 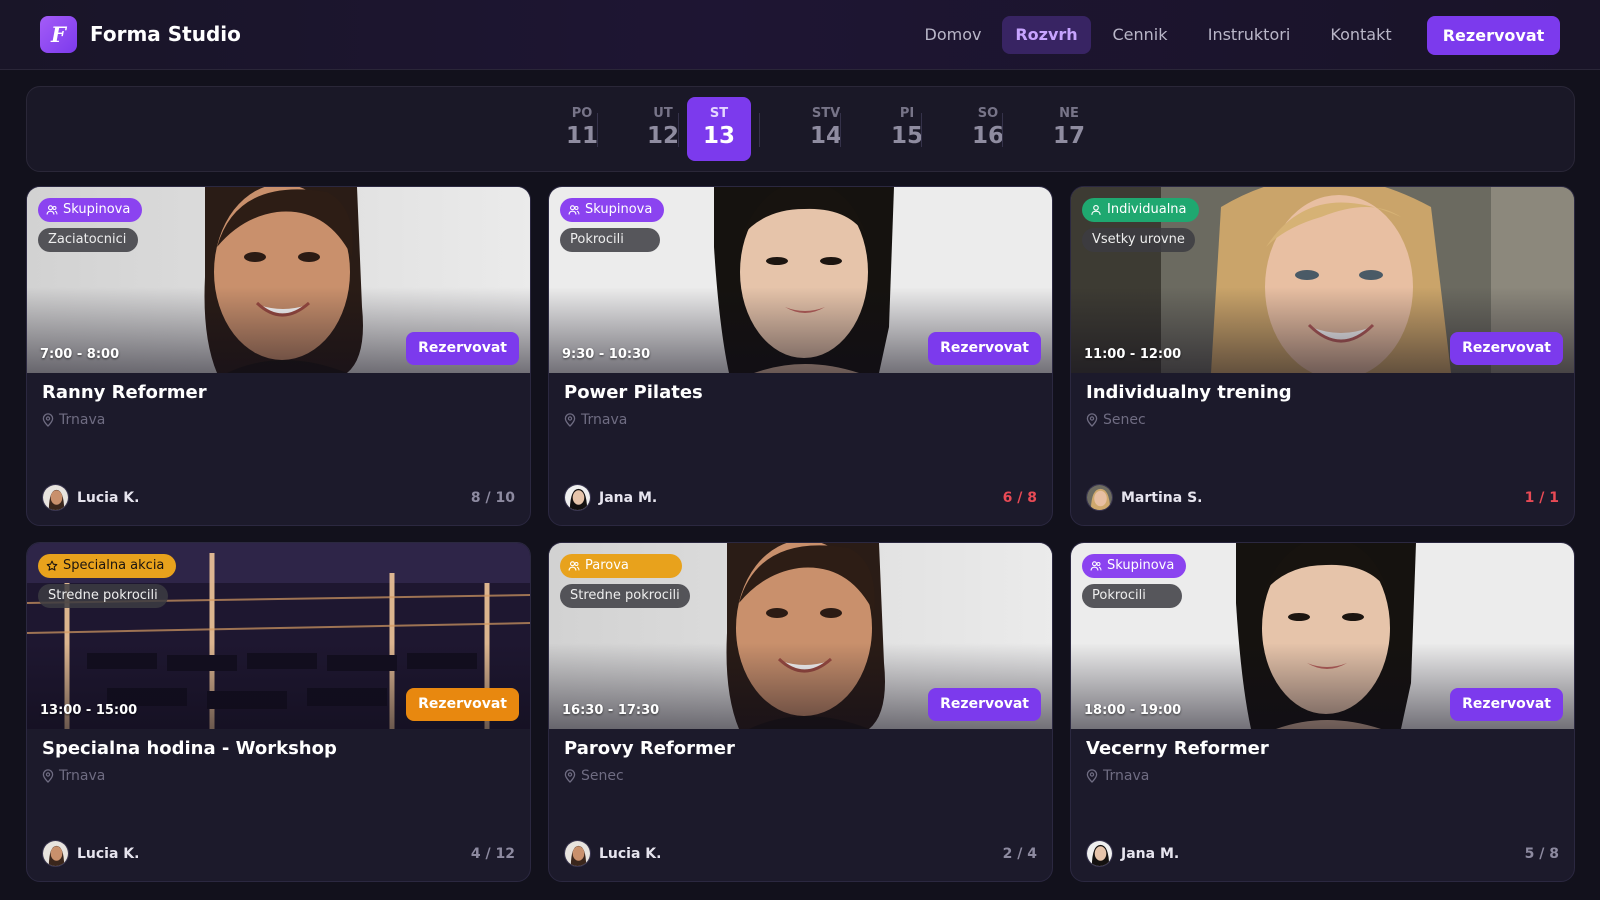 I want to click on class-type-badge: Specialna akcia, so click(x=107, y=566).